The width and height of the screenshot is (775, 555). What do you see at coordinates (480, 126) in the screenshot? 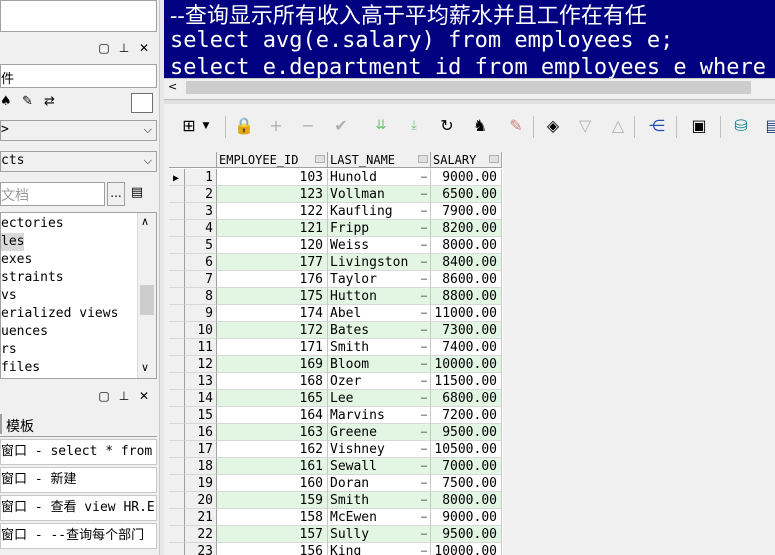
I see `find-icon: ♞` at bounding box center [480, 126].